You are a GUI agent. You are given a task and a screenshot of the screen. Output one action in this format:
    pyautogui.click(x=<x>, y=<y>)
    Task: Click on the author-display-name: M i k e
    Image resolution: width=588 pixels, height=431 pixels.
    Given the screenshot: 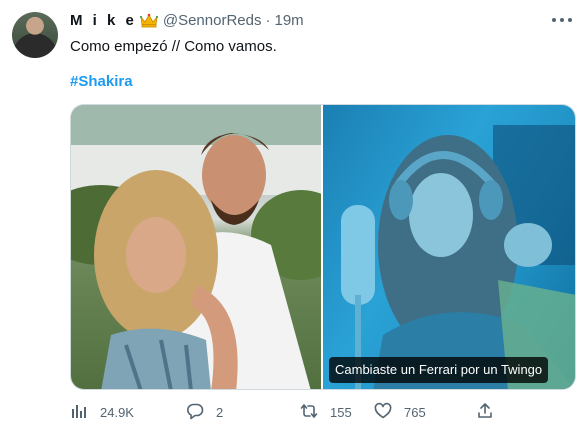 What is the action you would take?
    pyautogui.click(x=103, y=20)
    